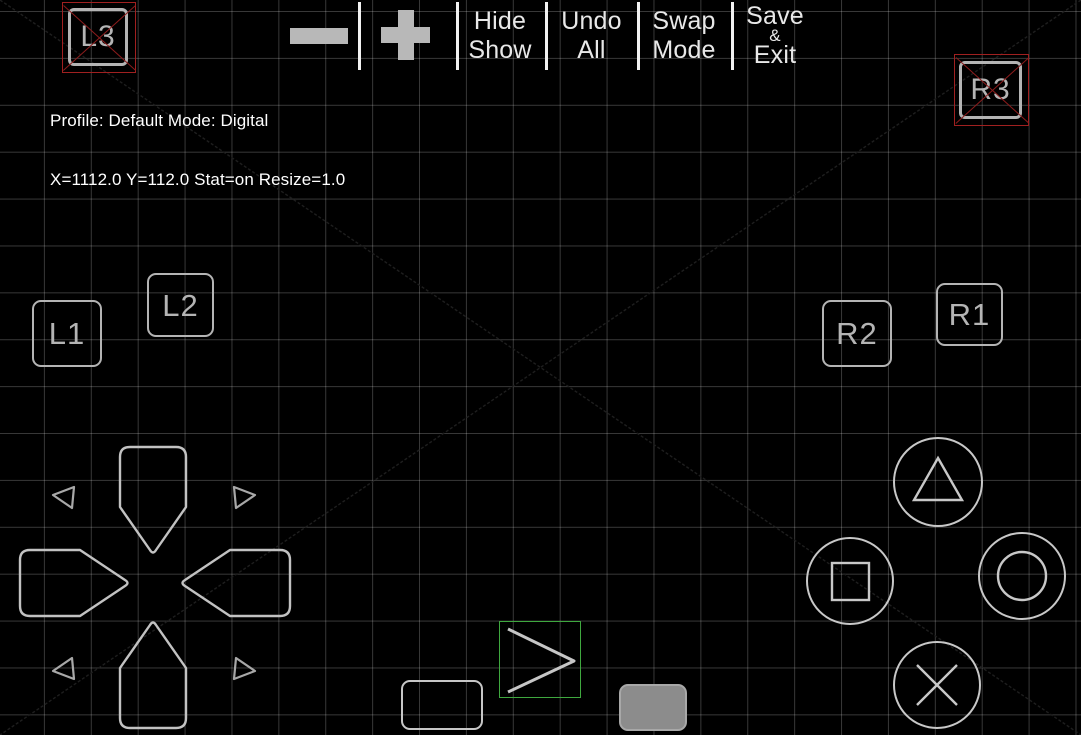  I want to click on l2-button: L2, so click(180, 305).